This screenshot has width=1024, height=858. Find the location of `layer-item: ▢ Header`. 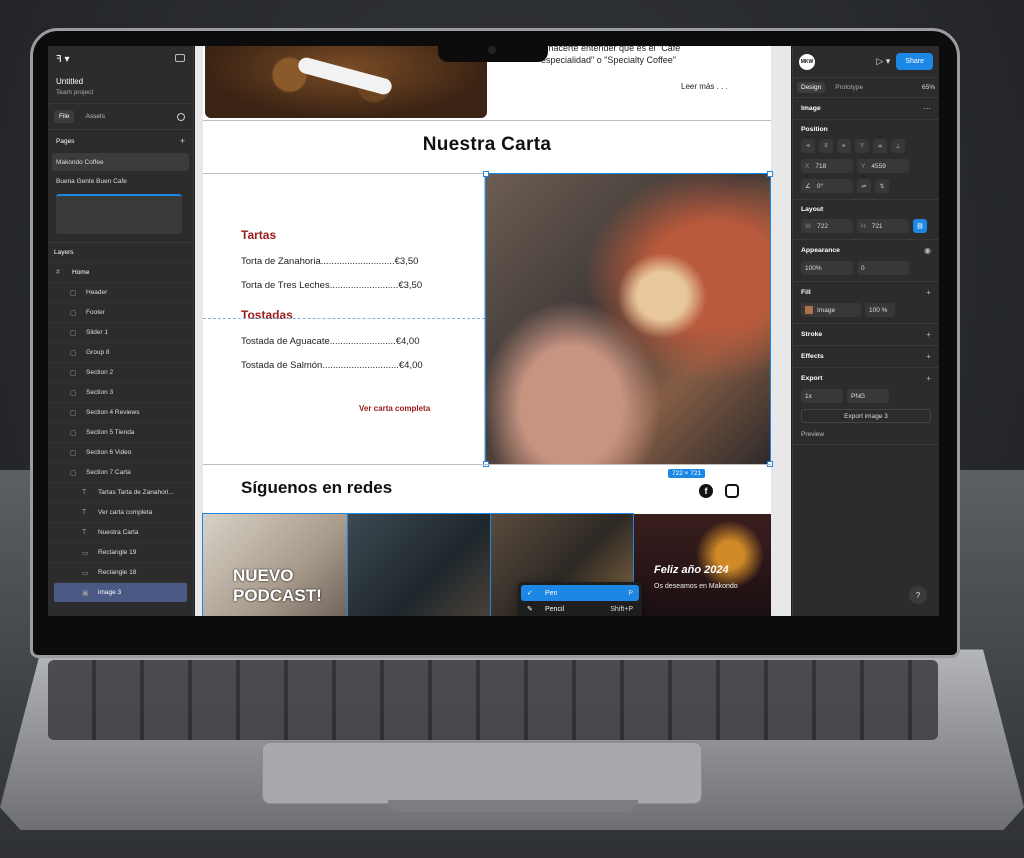

layer-item: ▢ Header is located at coordinates (120, 292).